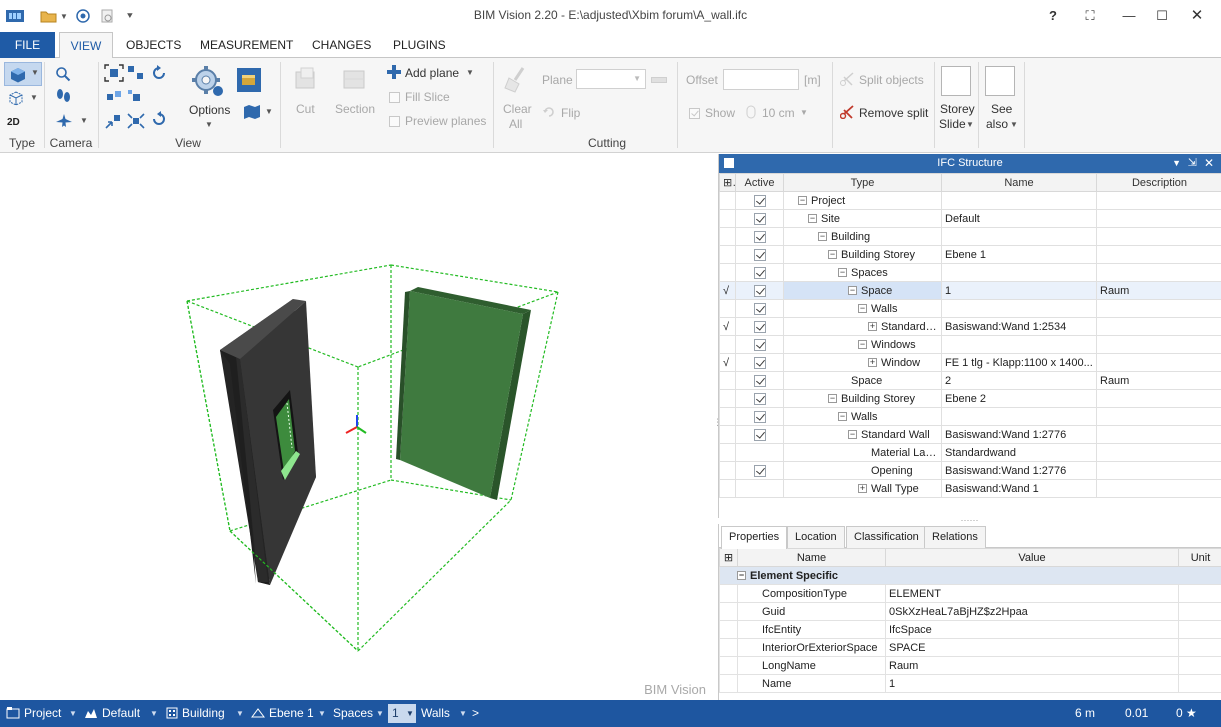 The height and width of the screenshot is (727, 1221). Describe the element at coordinates (956, 81) in the screenshot. I see `storey-slide-thumbnail` at that location.